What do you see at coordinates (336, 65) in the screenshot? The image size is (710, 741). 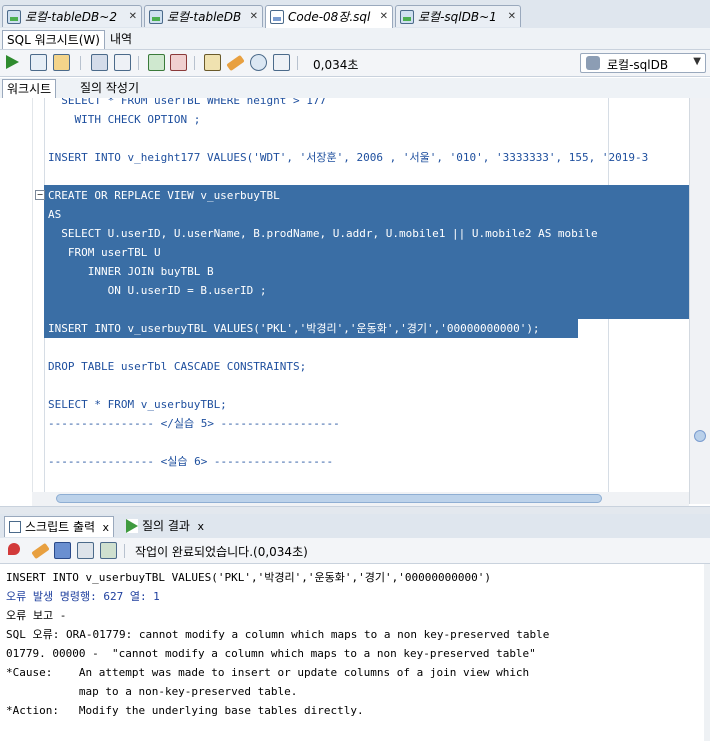 I see `execution-time: 0,034초` at bounding box center [336, 65].